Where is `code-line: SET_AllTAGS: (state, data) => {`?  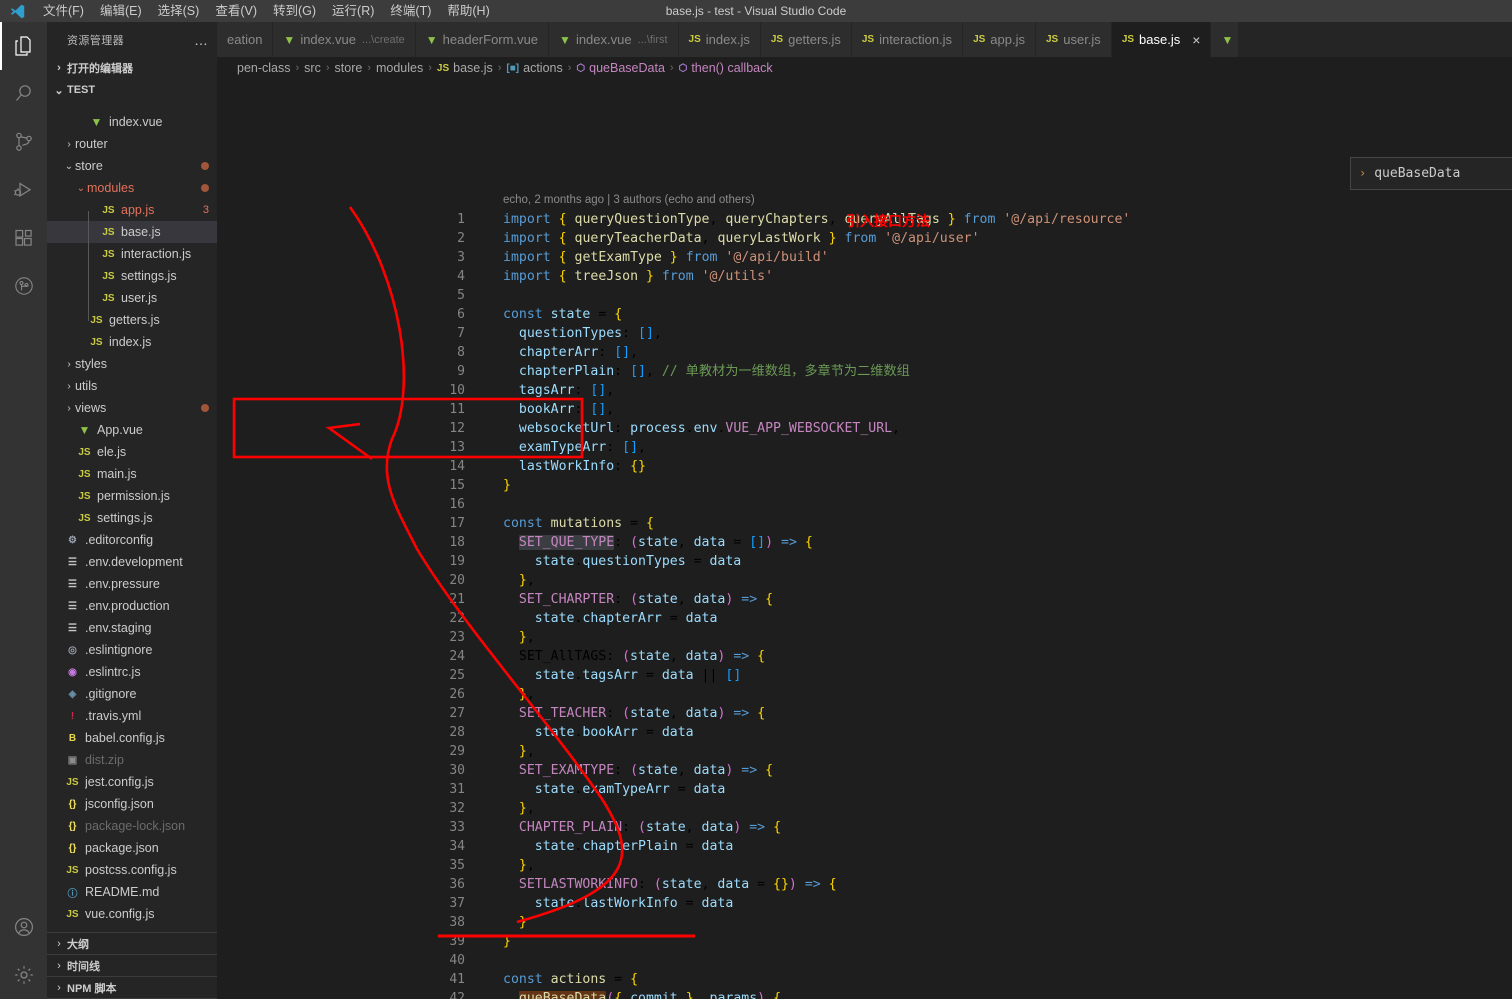
code-line: SET_AllTAGS: (state, data) => { is located at coordinates (1007, 656).